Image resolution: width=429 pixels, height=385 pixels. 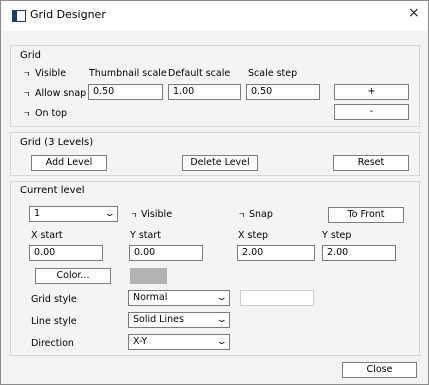 What do you see at coordinates (19, 16) in the screenshot?
I see `app-icon` at bounding box center [19, 16].